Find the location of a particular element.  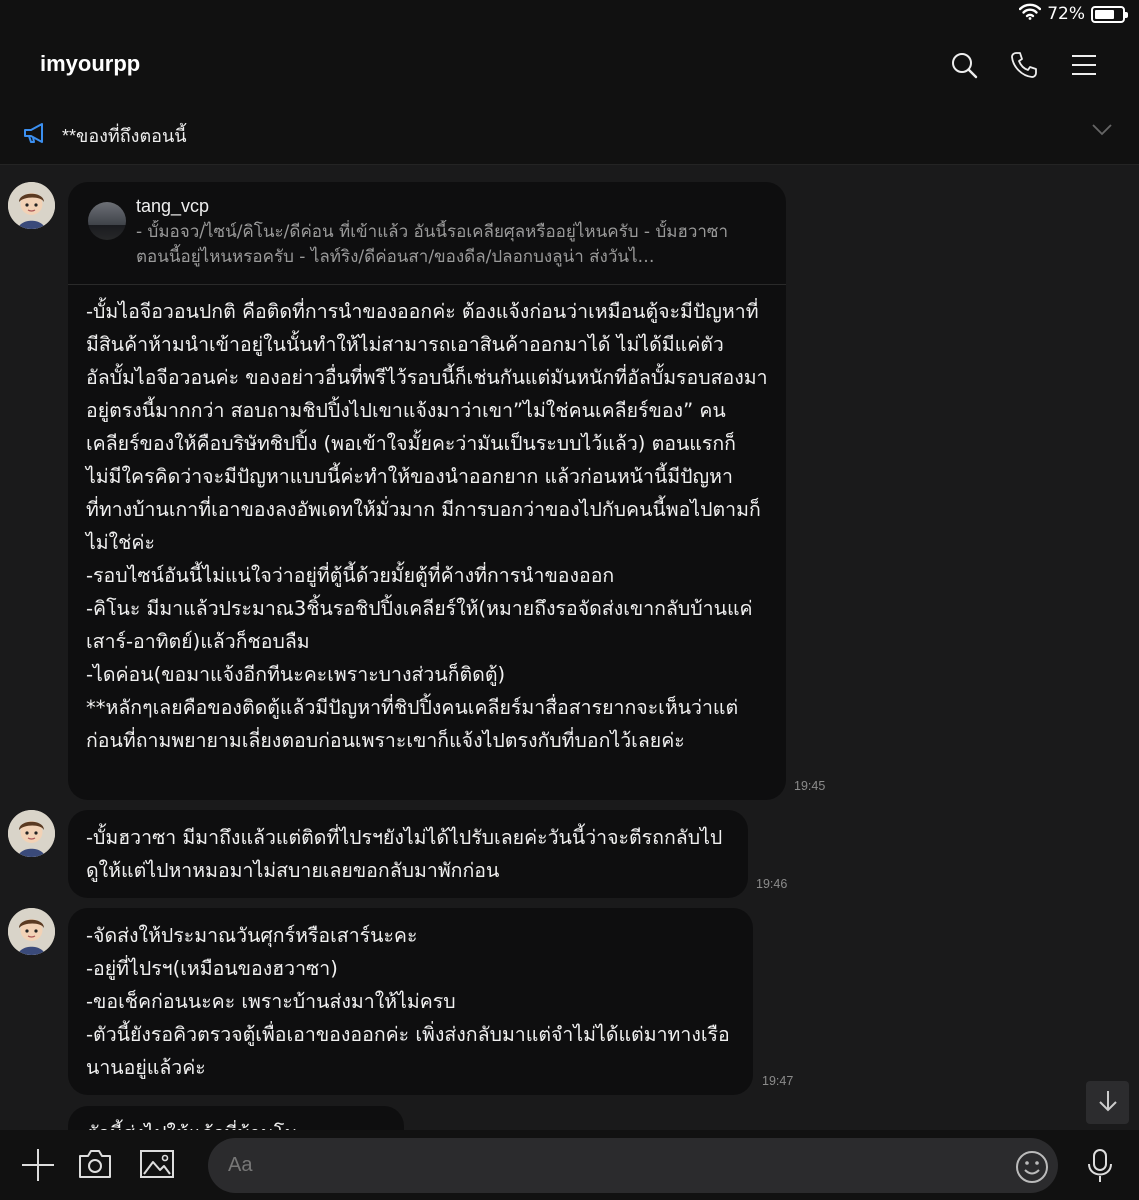

plus-icon is located at coordinates (38, 1167).